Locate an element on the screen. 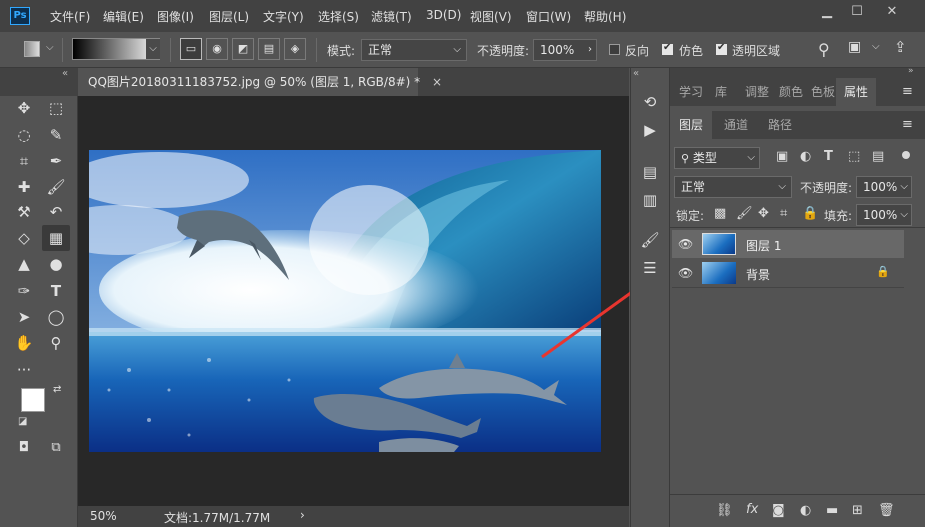  document-size: 文档:1.77M/1.77M is located at coordinates (217, 518).